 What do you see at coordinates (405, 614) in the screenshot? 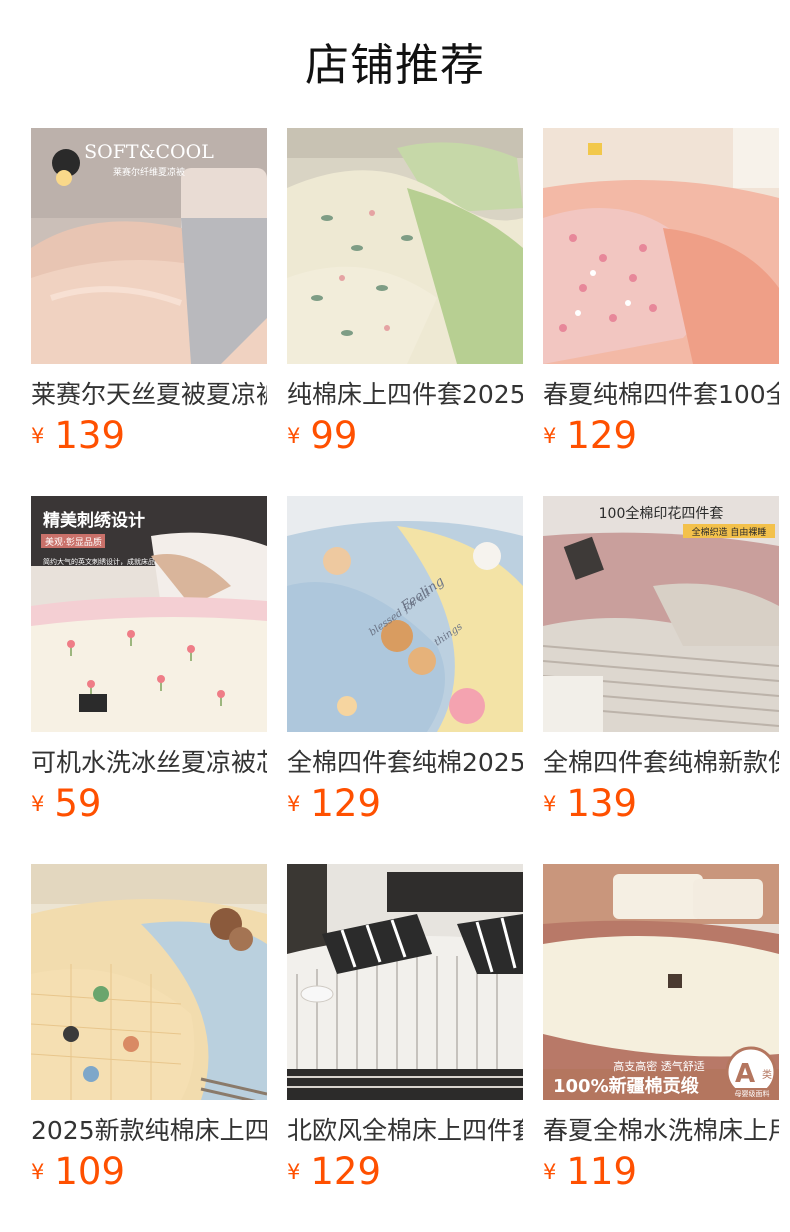
I see `product-image: Feeling blessed for all things` at bounding box center [405, 614].